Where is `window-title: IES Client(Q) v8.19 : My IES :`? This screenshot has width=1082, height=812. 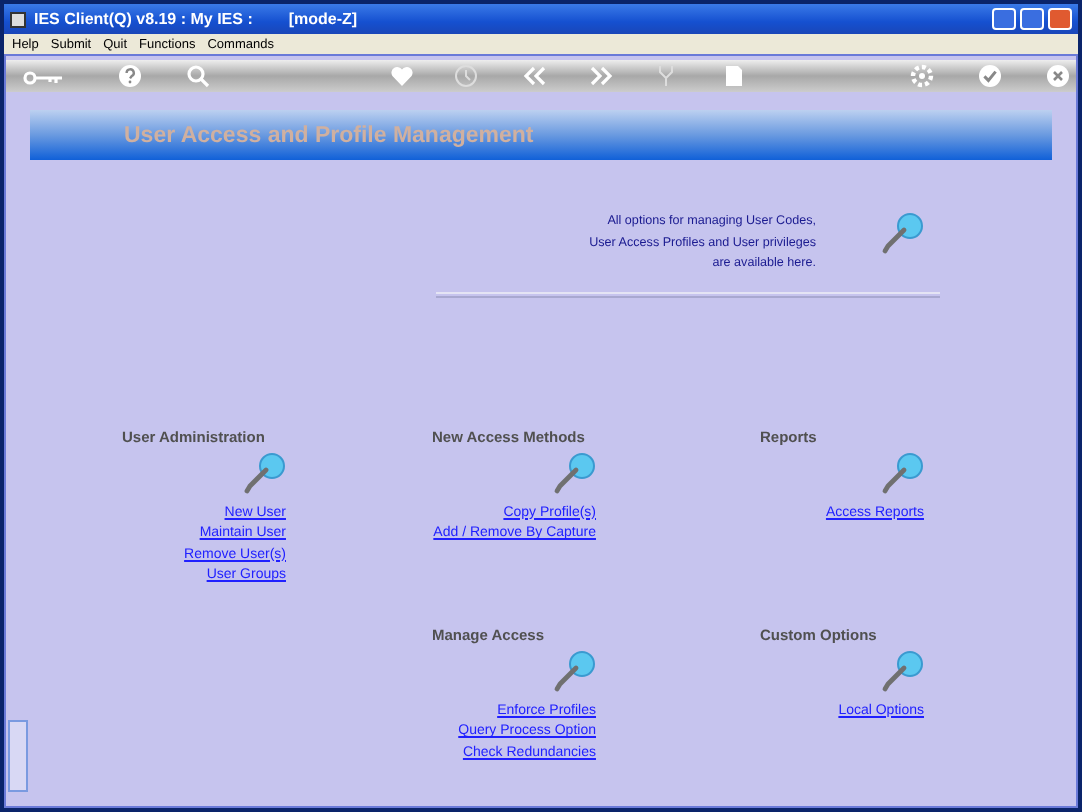
window-title: IES Client(Q) v8.19 : My IES : is located at coordinates (143, 19).